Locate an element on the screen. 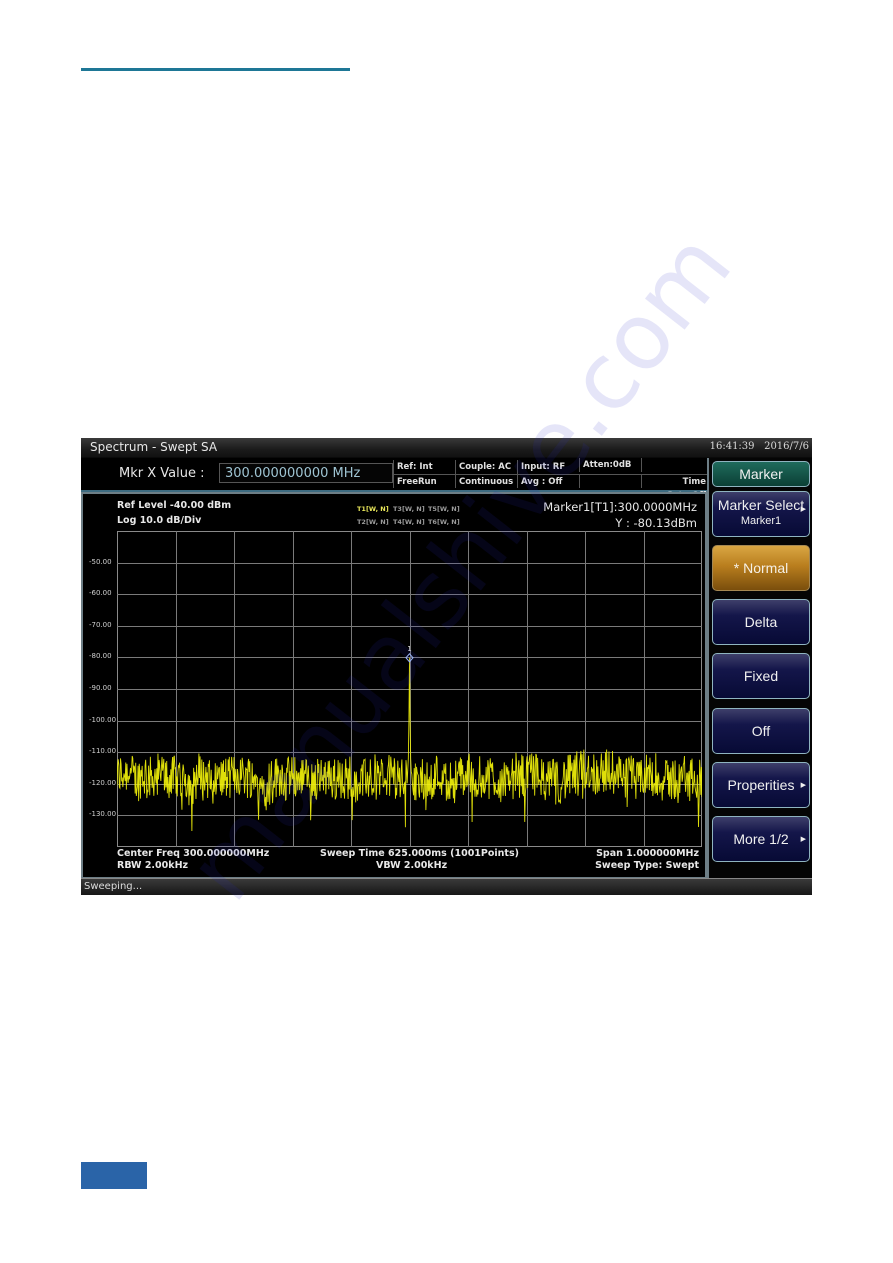 This screenshot has width=893, height=1263. y-tick-label: -110.00 is located at coordinates (103, 751).